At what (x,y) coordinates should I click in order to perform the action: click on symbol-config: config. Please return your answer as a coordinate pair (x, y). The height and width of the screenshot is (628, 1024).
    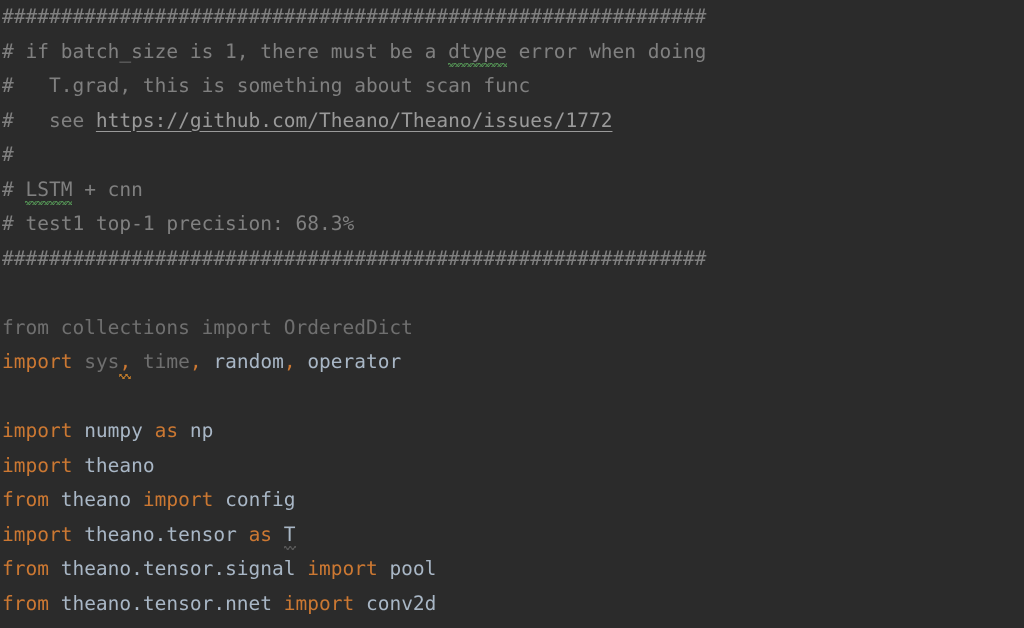
    Looking at the image, I should click on (254, 499).